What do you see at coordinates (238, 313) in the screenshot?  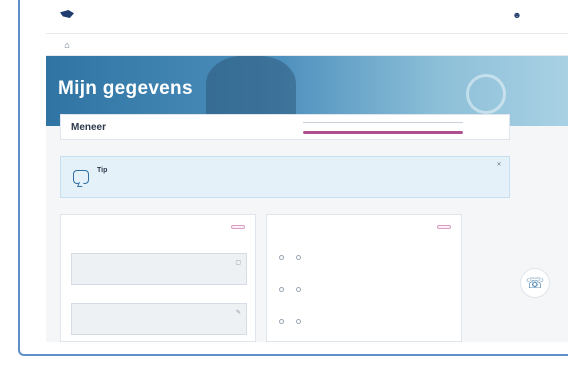 I see `edit-icon: ✎` at bounding box center [238, 313].